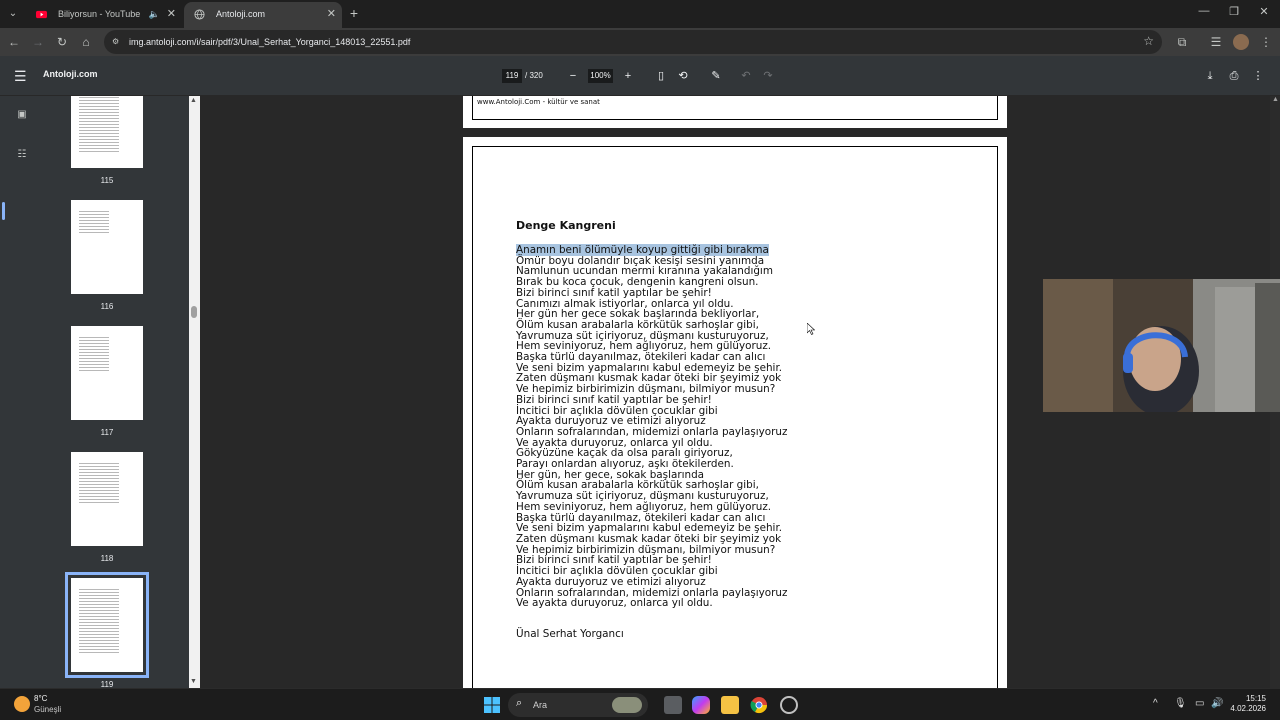 The width and height of the screenshot is (1280, 720). Describe the element at coordinates (194, 312) in the screenshot. I see `scrollbar-thumb` at that location.